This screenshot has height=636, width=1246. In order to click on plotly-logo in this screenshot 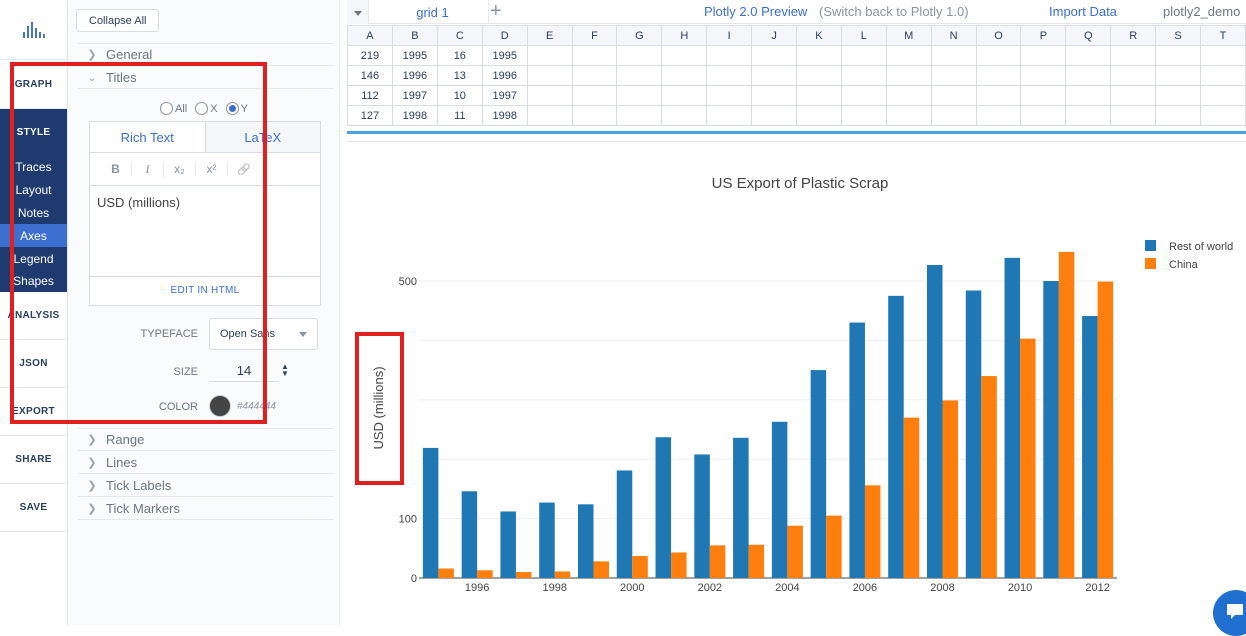, I will do `click(33, 30)`.